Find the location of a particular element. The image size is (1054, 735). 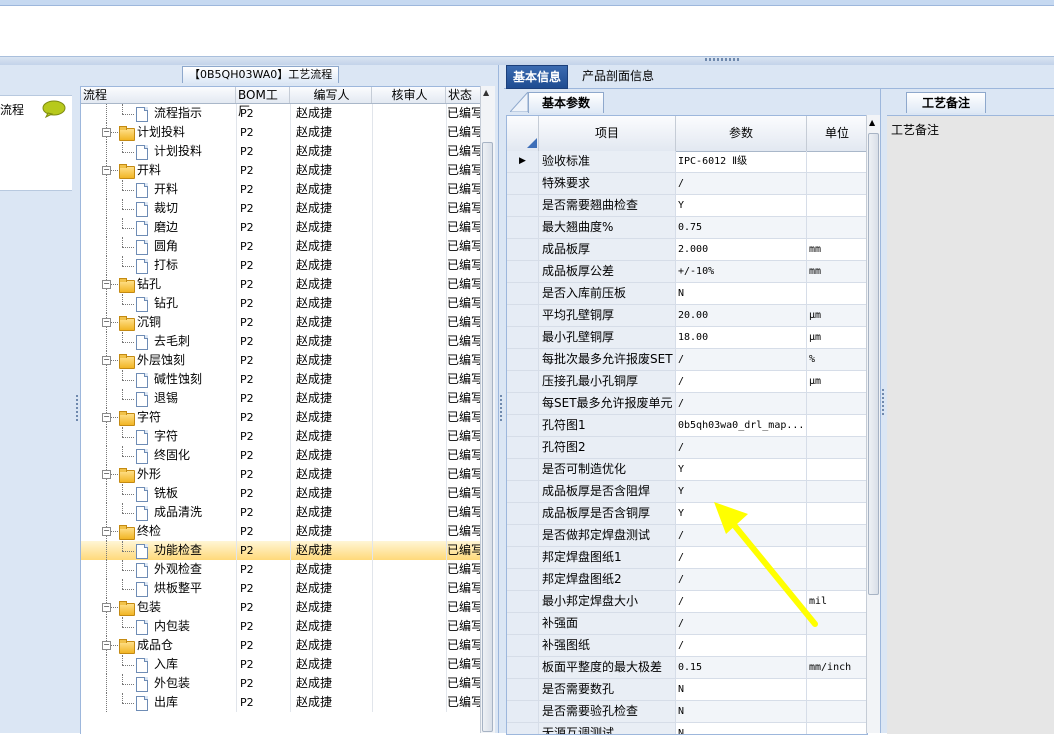

param-row: 每批次最多允许报废SET /% is located at coordinates (687, 360).